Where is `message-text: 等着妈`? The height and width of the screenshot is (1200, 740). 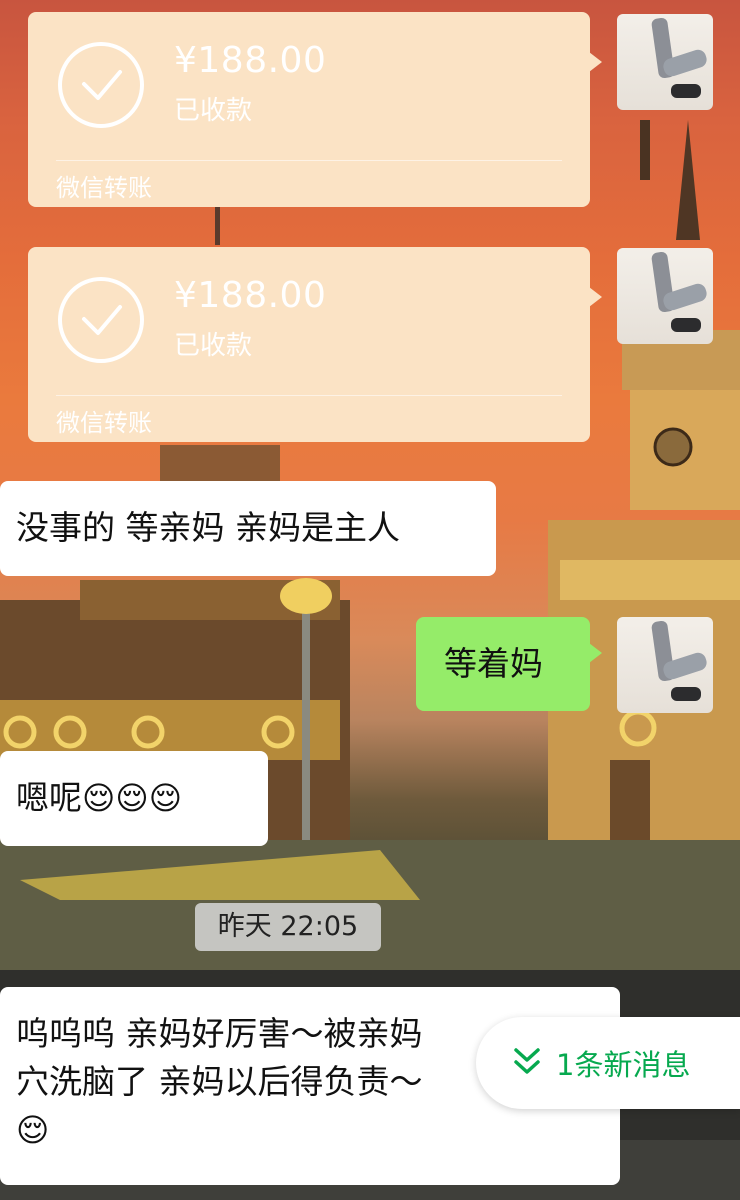 message-text: 等着妈 is located at coordinates (493, 663).